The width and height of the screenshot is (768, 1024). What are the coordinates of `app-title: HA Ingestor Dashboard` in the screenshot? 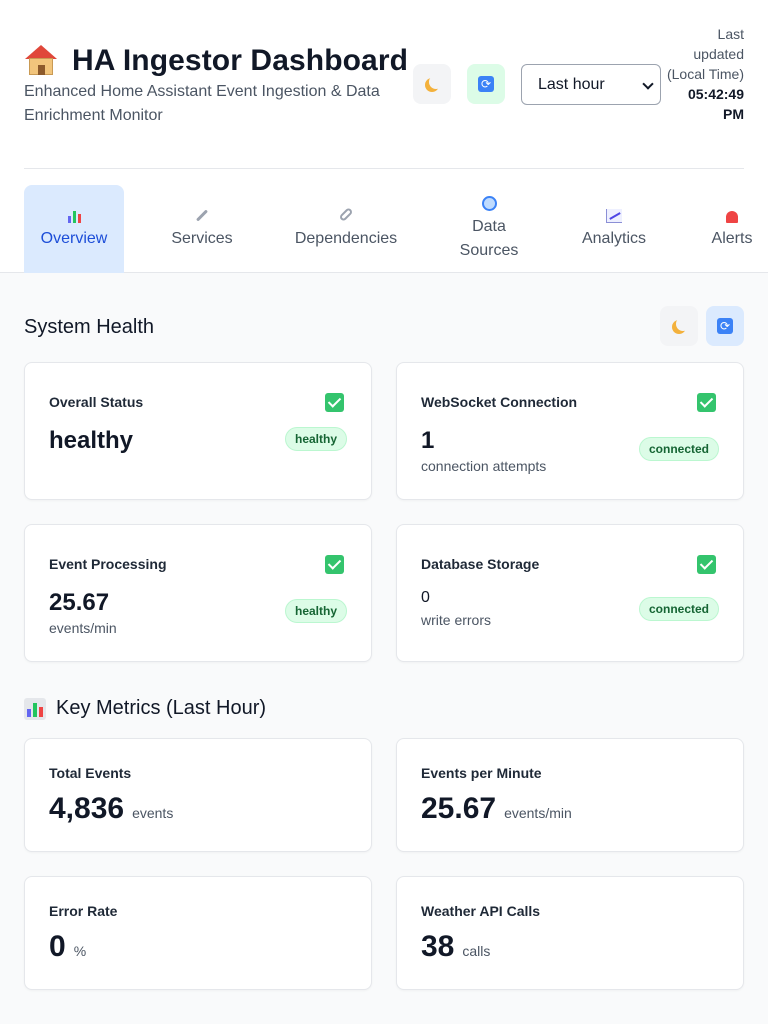 It's located at (240, 60).